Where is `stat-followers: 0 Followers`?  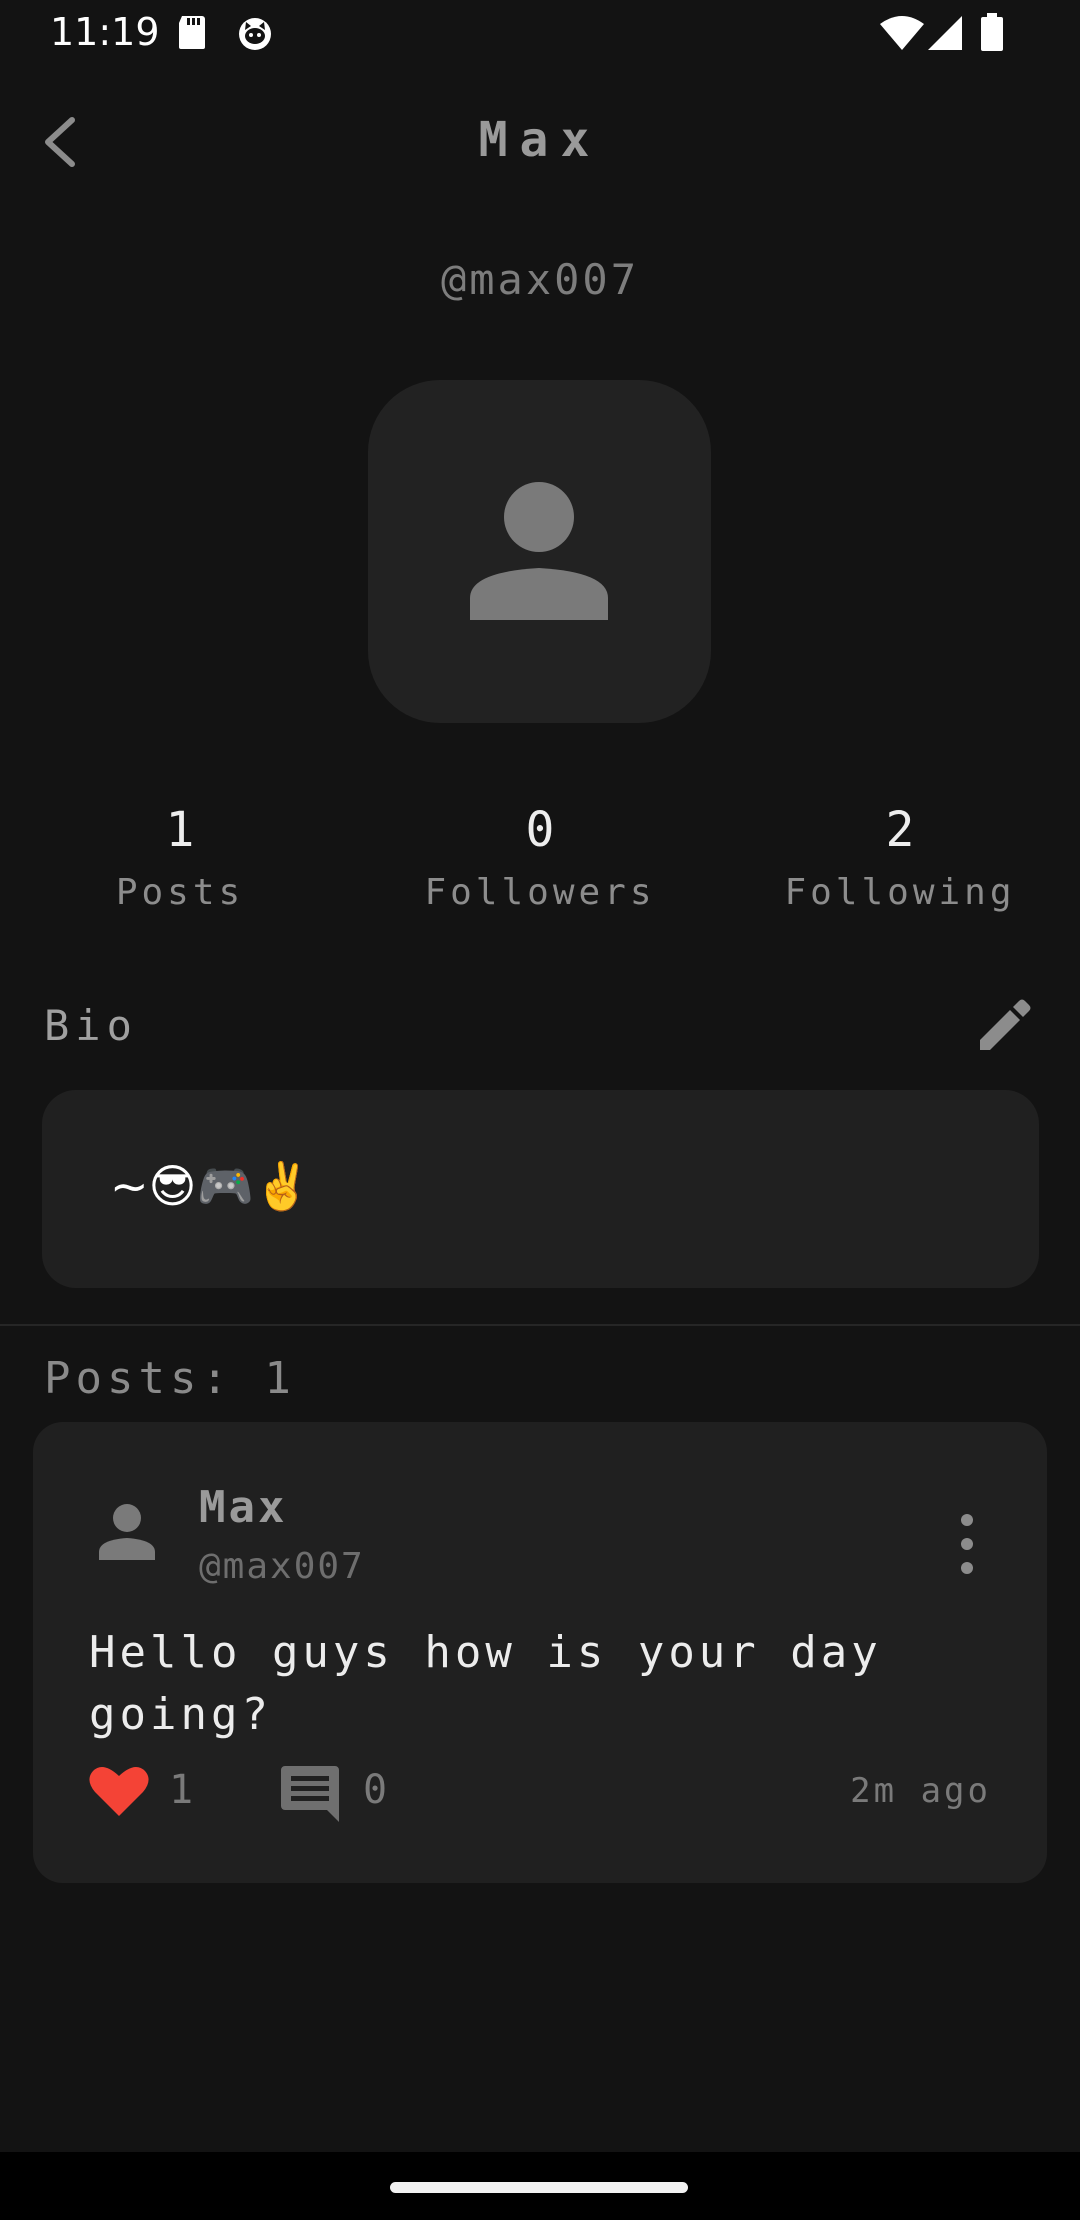 stat-followers: 0 Followers is located at coordinates (540, 859).